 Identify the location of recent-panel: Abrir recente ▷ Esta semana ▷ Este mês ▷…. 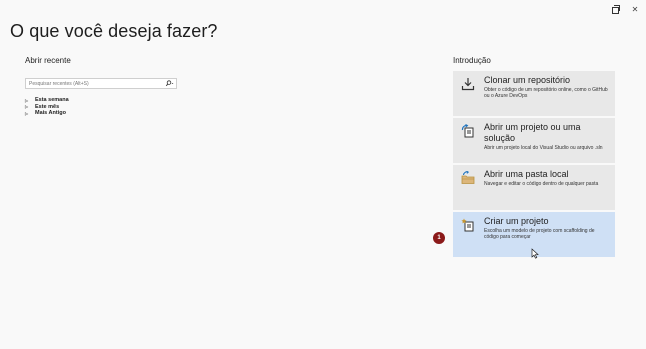
(102, 86).